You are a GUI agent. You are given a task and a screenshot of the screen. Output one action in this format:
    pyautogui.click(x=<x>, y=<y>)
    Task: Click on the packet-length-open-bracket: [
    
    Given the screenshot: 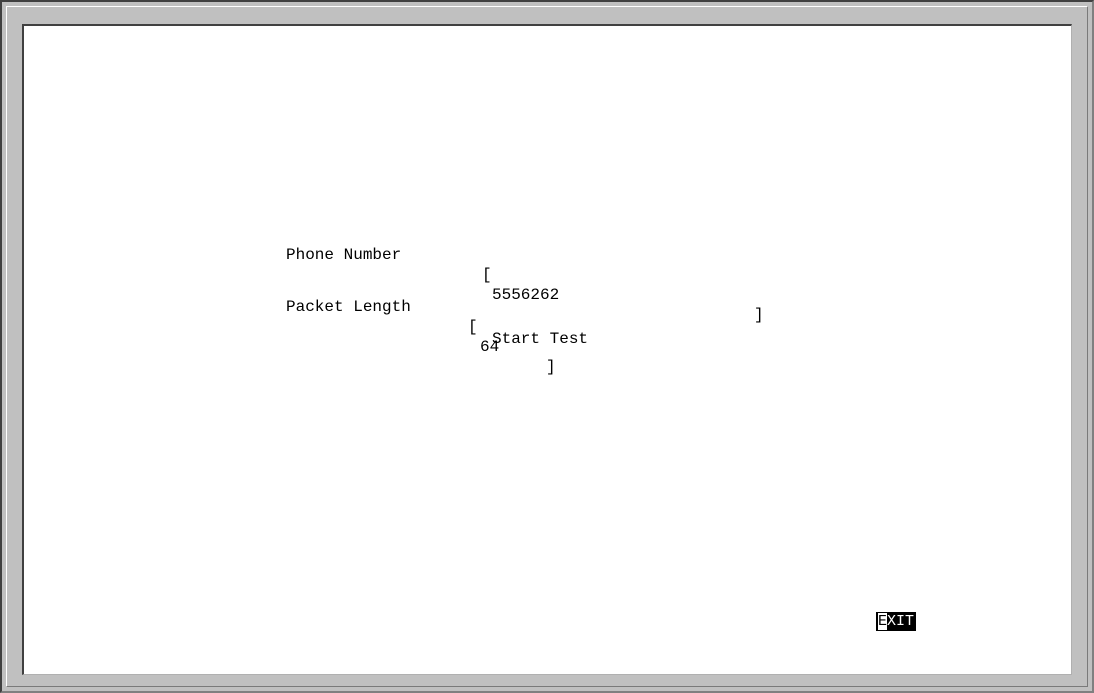 What is the action you would take?
    pyautogui.click(x=473, y=327)
    